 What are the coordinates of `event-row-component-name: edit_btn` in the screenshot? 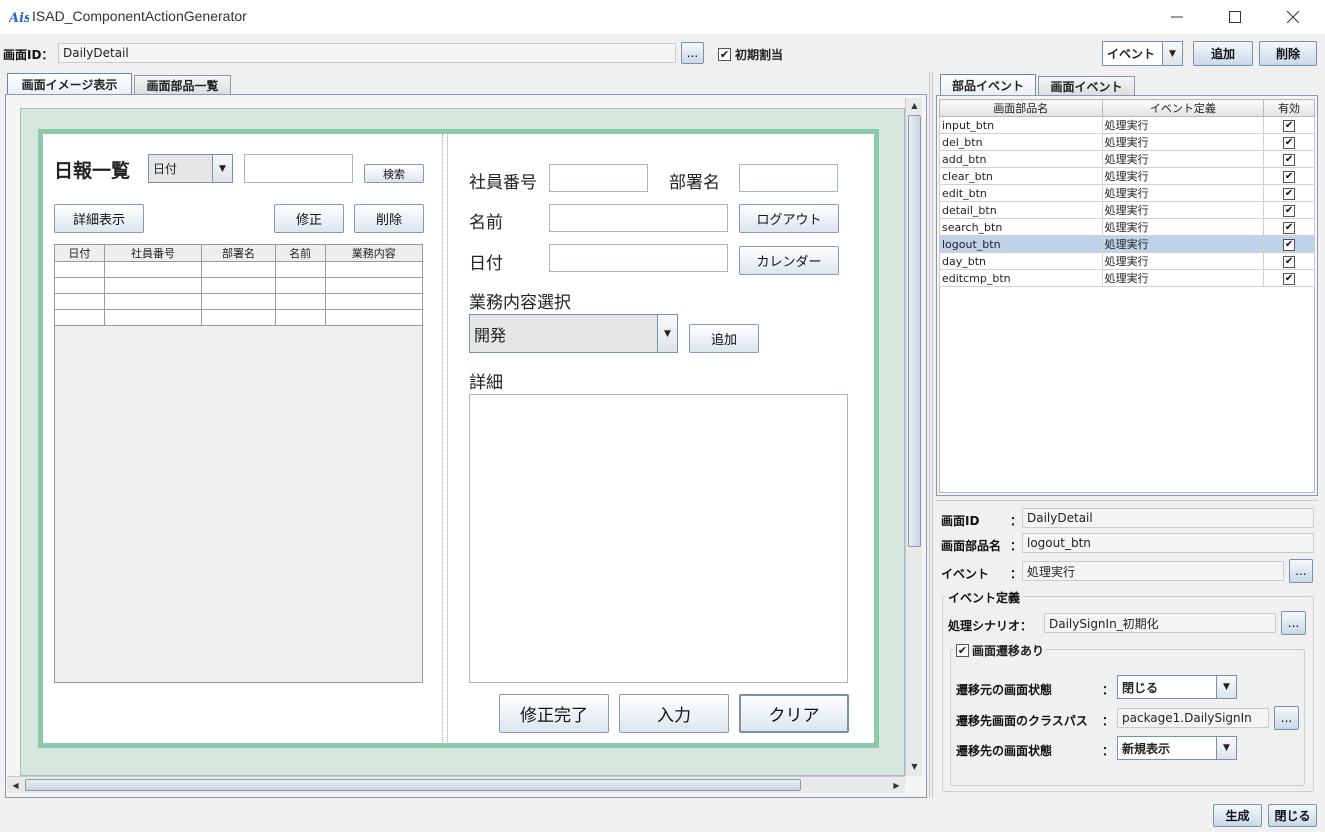 It's located at (1021, 193).